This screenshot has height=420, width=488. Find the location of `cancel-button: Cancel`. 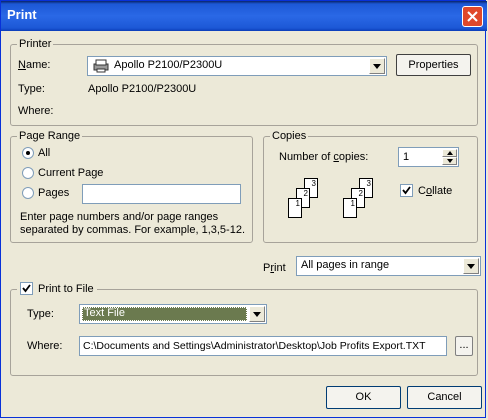

cancel-button: Cancel is located at coordinates (444, 397).